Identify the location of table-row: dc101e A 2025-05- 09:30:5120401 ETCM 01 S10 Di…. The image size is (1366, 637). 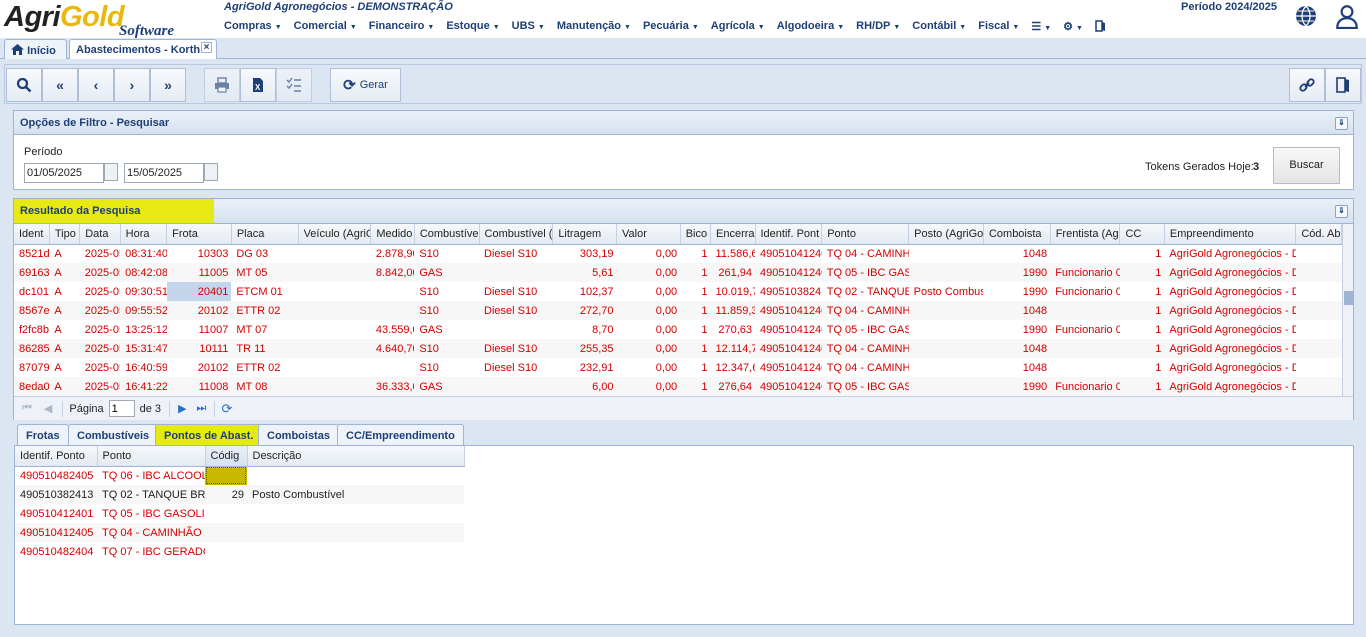
(678, 291).